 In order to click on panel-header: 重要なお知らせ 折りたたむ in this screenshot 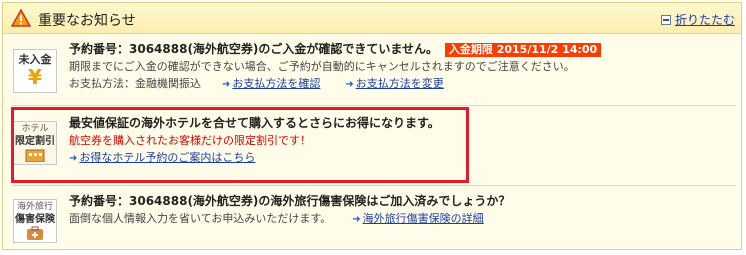, I will do `click(372, 18)`.